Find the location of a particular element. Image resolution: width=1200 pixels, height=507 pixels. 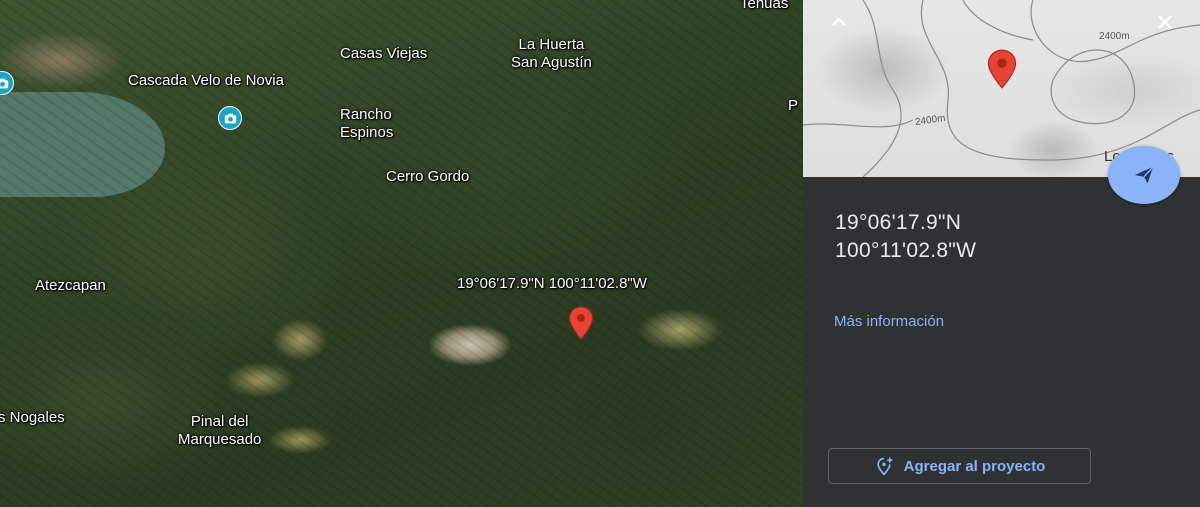

place-label-cerro-gordo: Cerro Gordo is located at coordinates (427, 177).